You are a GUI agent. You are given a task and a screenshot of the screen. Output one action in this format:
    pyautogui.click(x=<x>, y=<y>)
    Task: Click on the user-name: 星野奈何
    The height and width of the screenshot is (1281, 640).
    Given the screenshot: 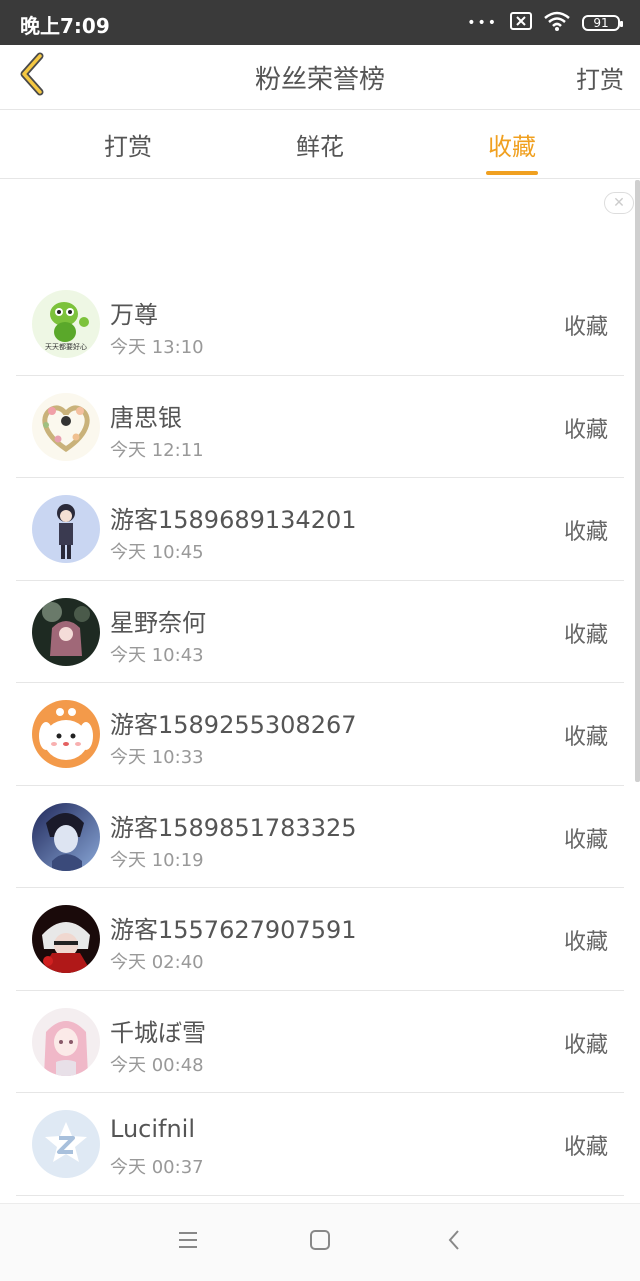 What is the action you would take?
    pyautogui.click(x=158, y=622)
    